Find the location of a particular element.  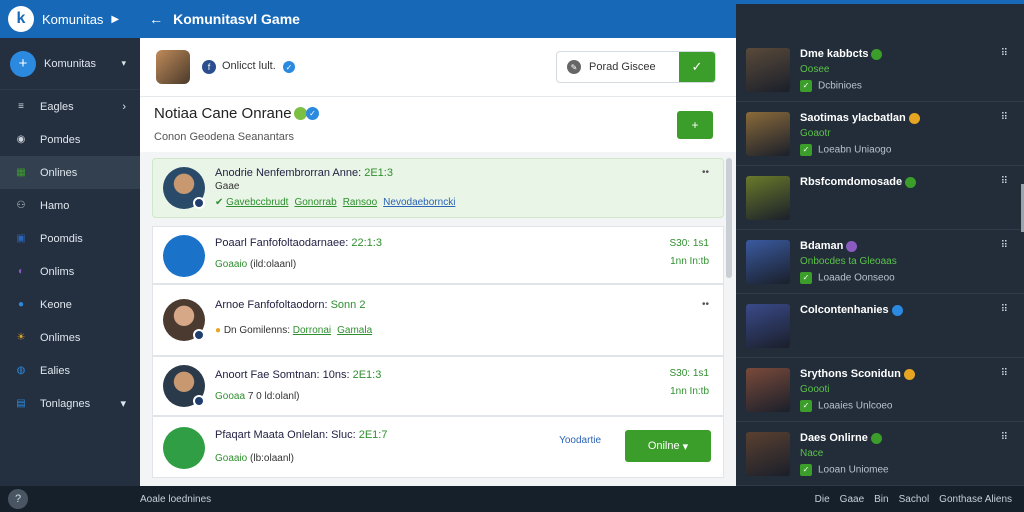

sidebar-item-label: Eagles is located at coordinates (57, 106).